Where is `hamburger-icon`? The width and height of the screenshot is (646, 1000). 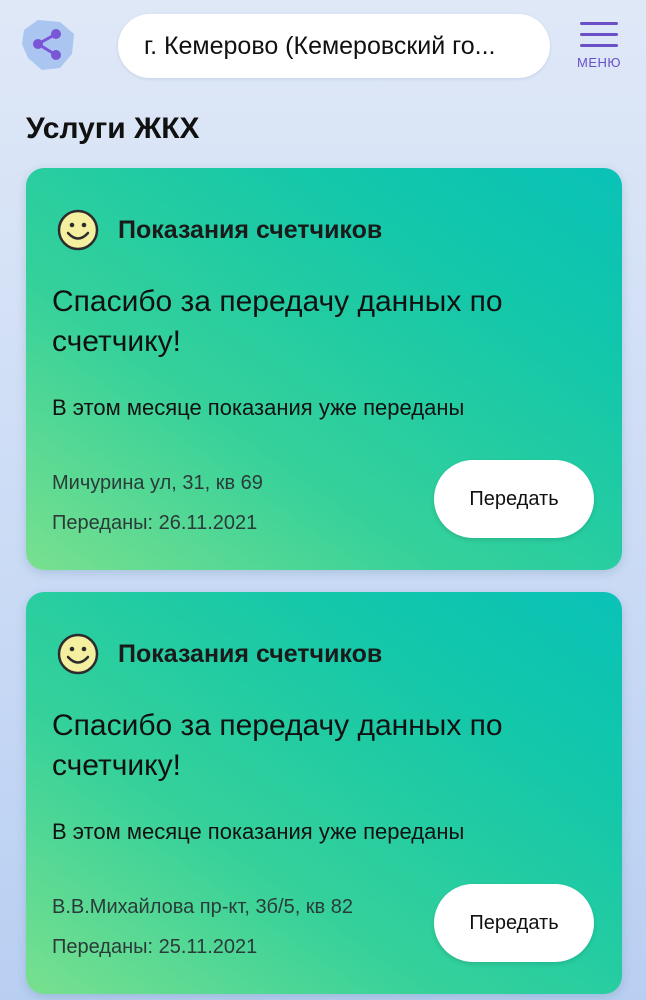 hamburger-icon is located at coordinates (599, 34).